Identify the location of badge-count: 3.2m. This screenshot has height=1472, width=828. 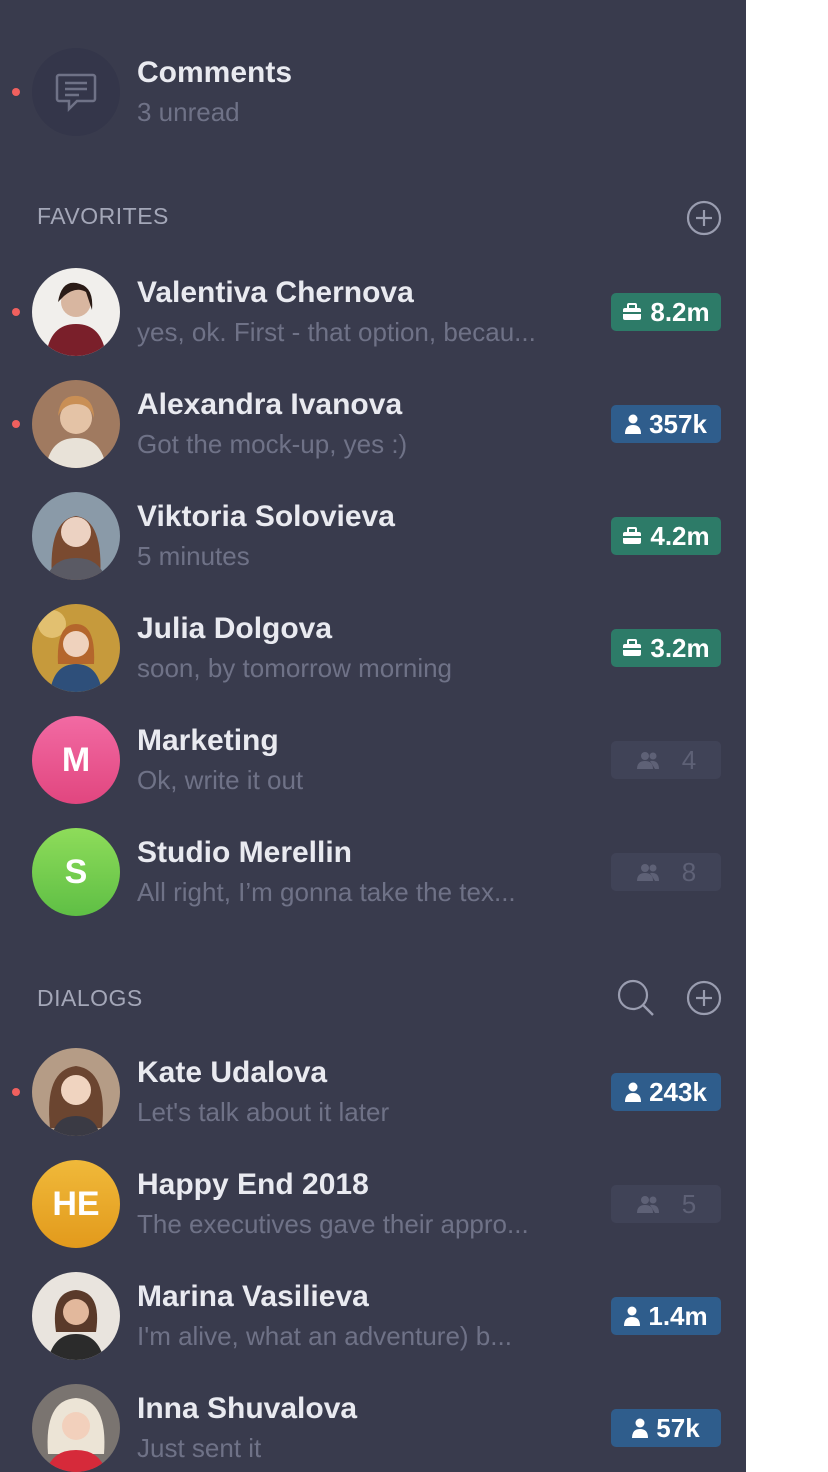
(680, 647).